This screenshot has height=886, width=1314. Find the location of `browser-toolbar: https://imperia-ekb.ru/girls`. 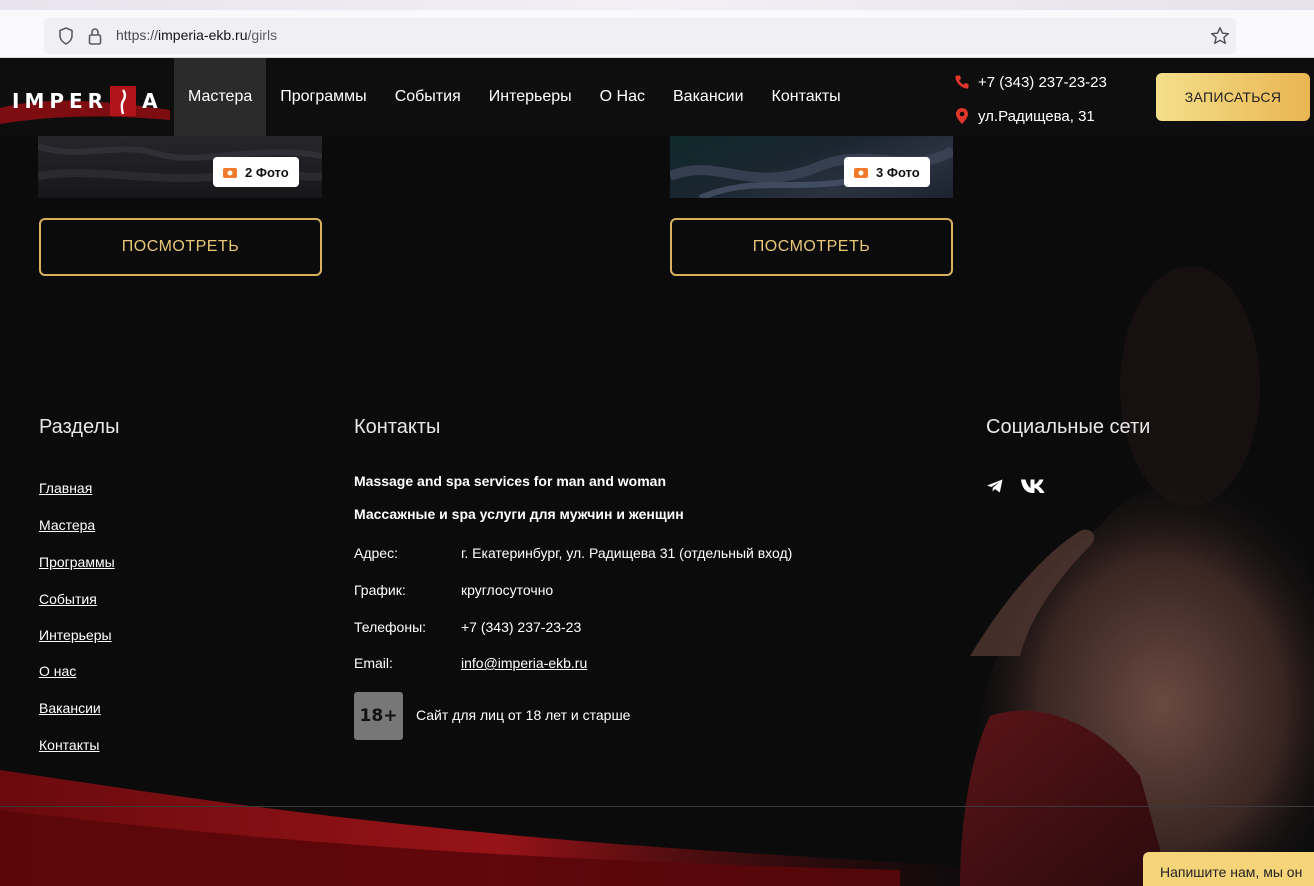

browser-toolbar: https://imperia-ekb.ru/girls is located at coordinates (657, 29).